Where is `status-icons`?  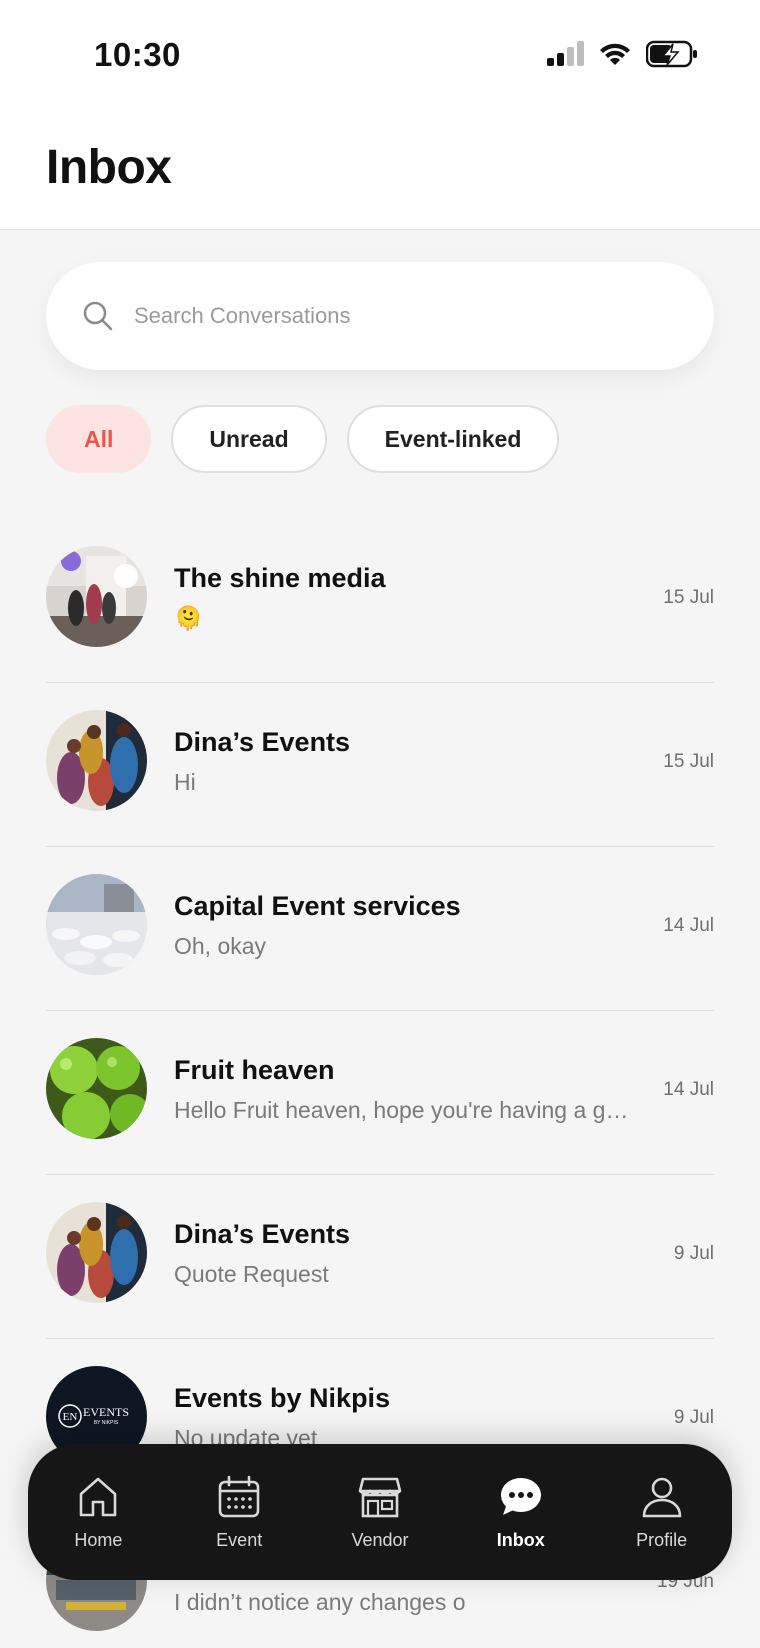
status-icons is located at coordinates (622, 54).